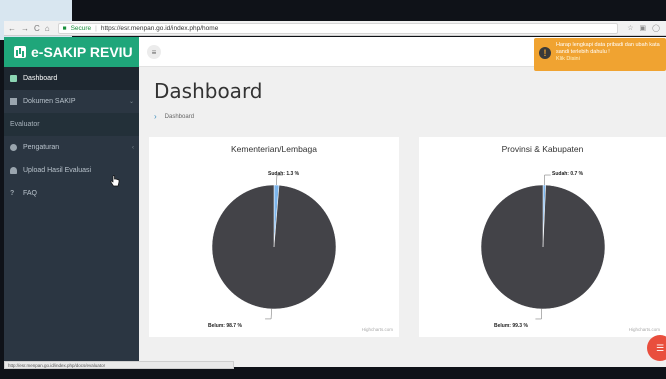  Describe the element at coordinates (159, 28) in the screenshot. I see `url-text: https://esr.menpan.go.id/index.php/home` at that location.